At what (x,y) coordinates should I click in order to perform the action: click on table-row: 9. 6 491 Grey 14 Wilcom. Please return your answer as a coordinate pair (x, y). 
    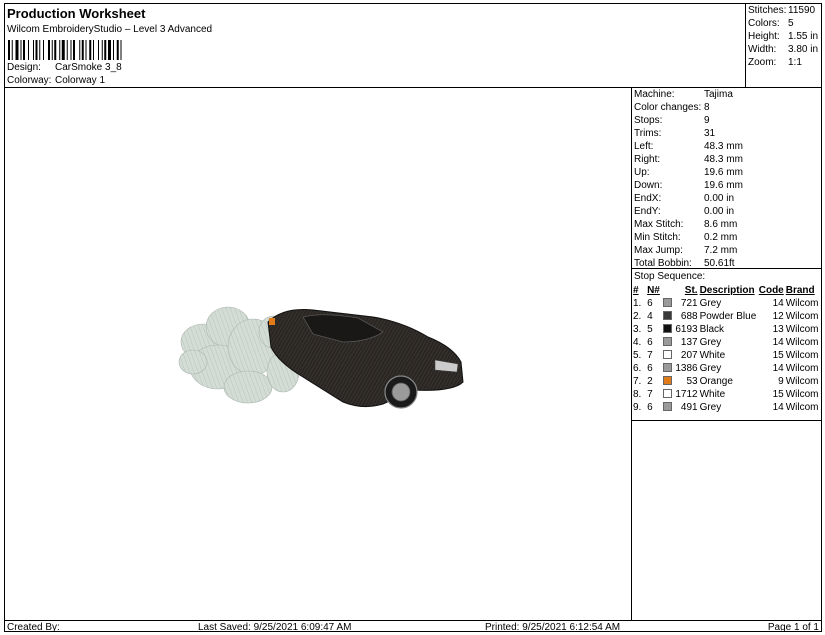
    Looking at the image, I should click on (726, 407).